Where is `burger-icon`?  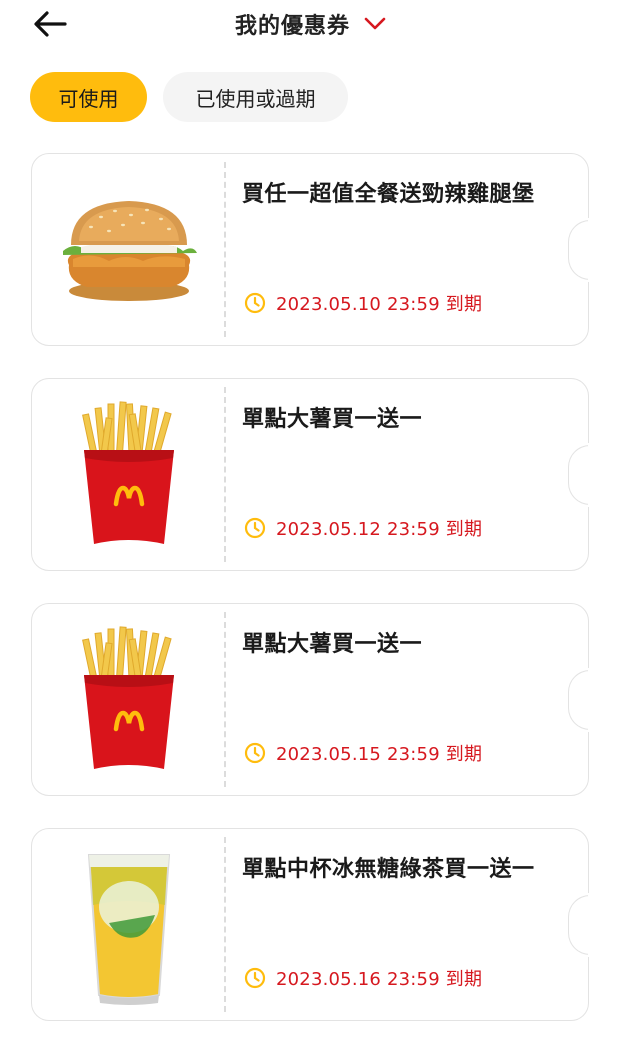
burger-icon is located at coordinates (130, 251).